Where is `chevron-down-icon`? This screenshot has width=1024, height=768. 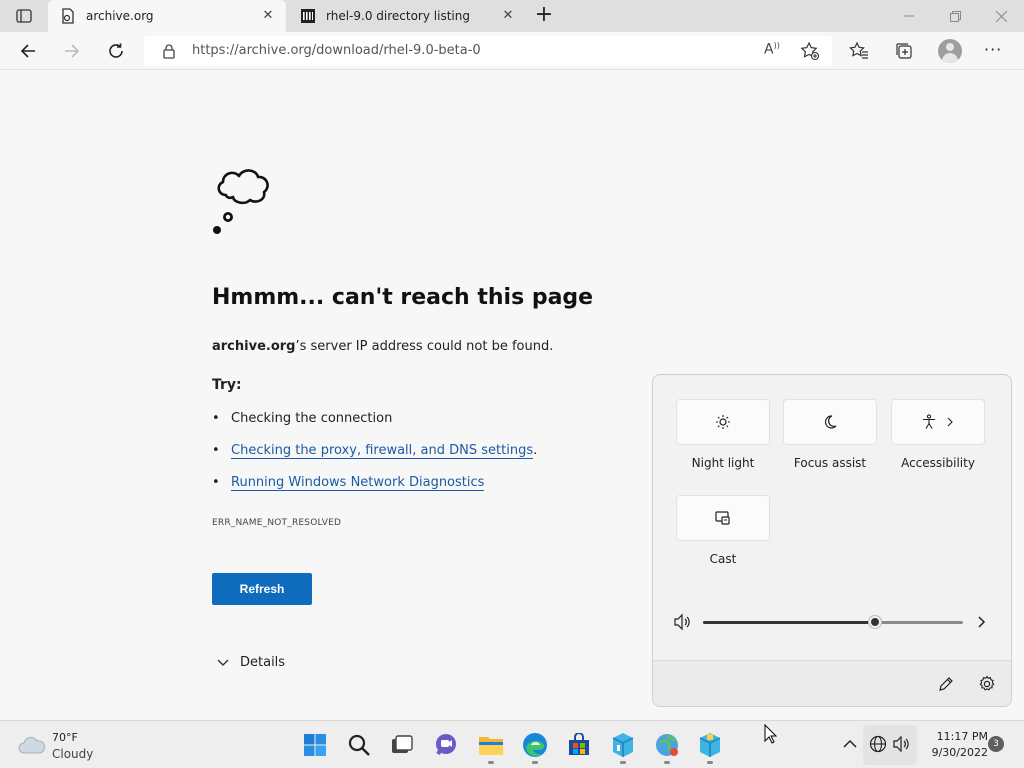
chevron-down-icon is located at coordinates (223, 662).